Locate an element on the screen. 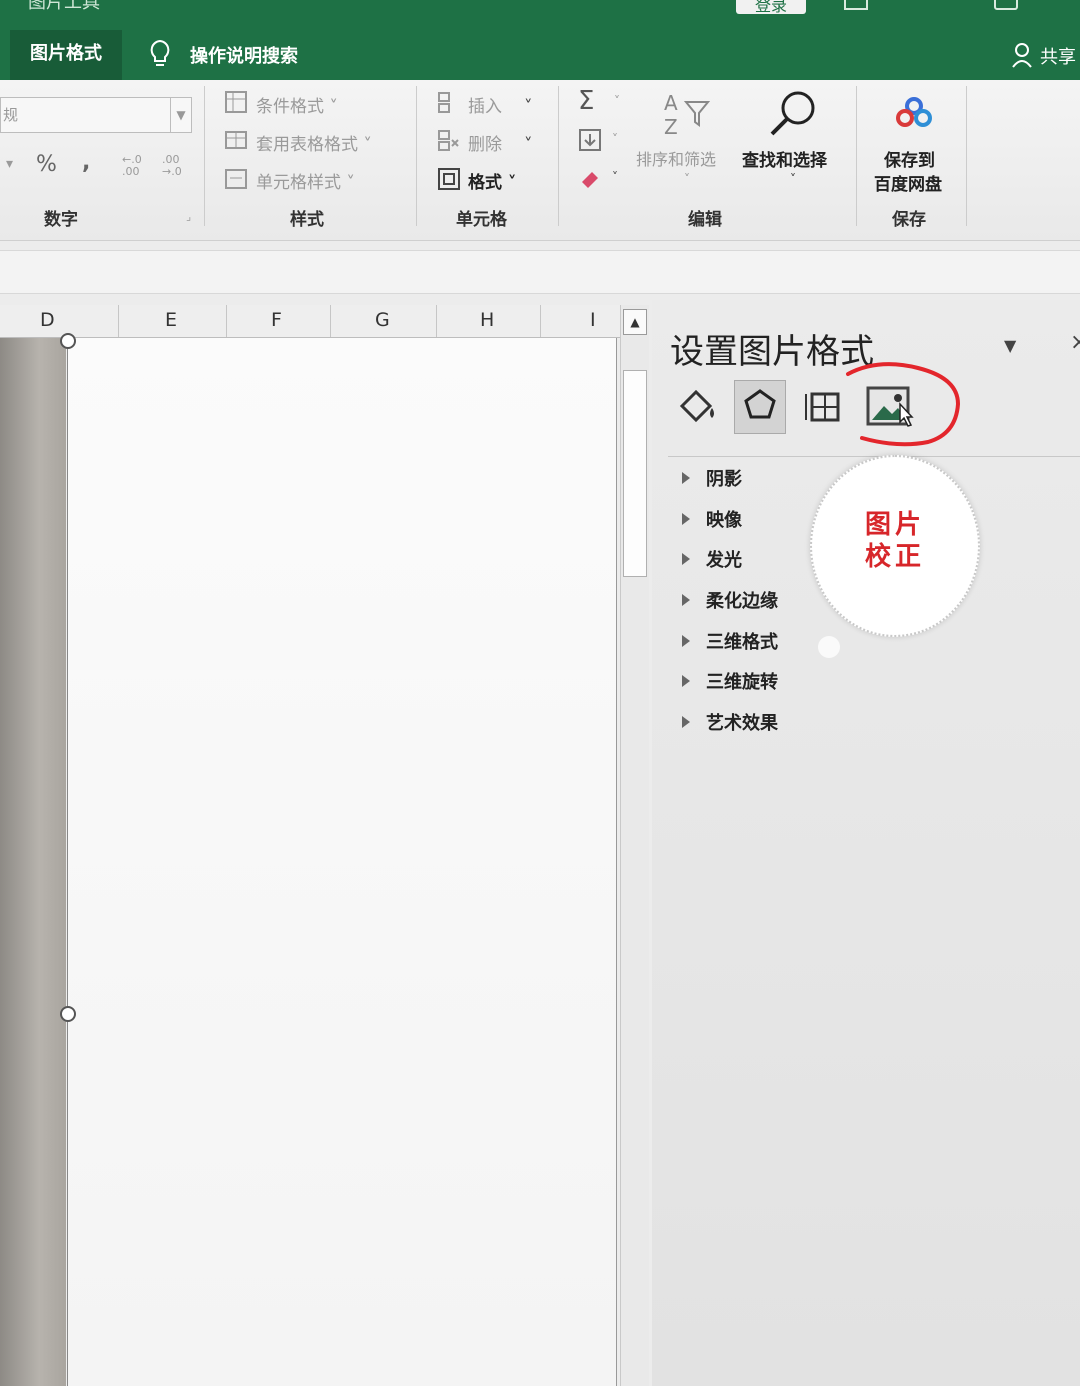 The width and height of the screenshot is (1080, 1386). annotation-callout-bubble: 图片 校正 is located at coordinates (895, 546).